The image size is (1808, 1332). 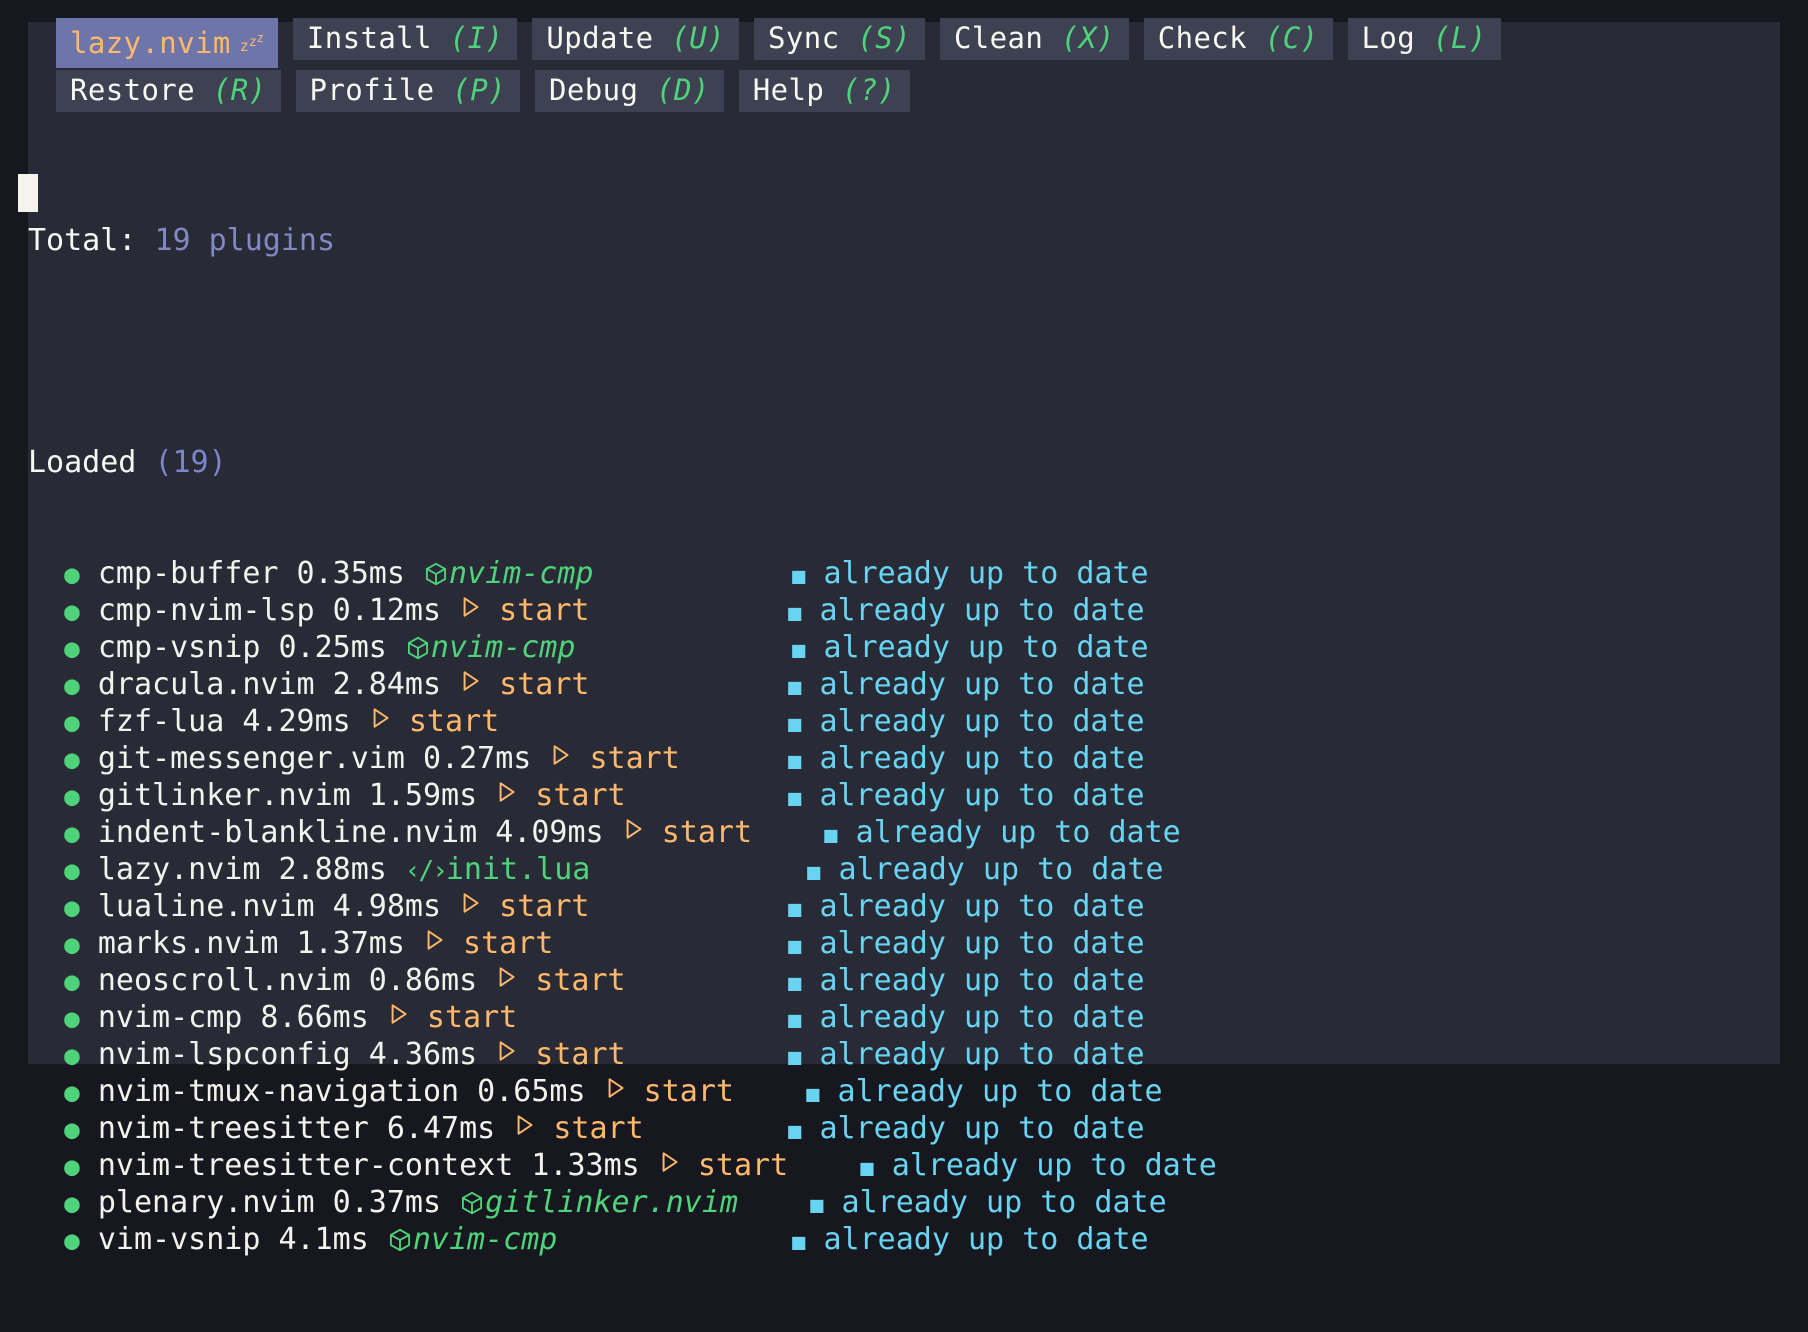 I want to click on total-value: 19 plugins, so click(x=245, y=240).